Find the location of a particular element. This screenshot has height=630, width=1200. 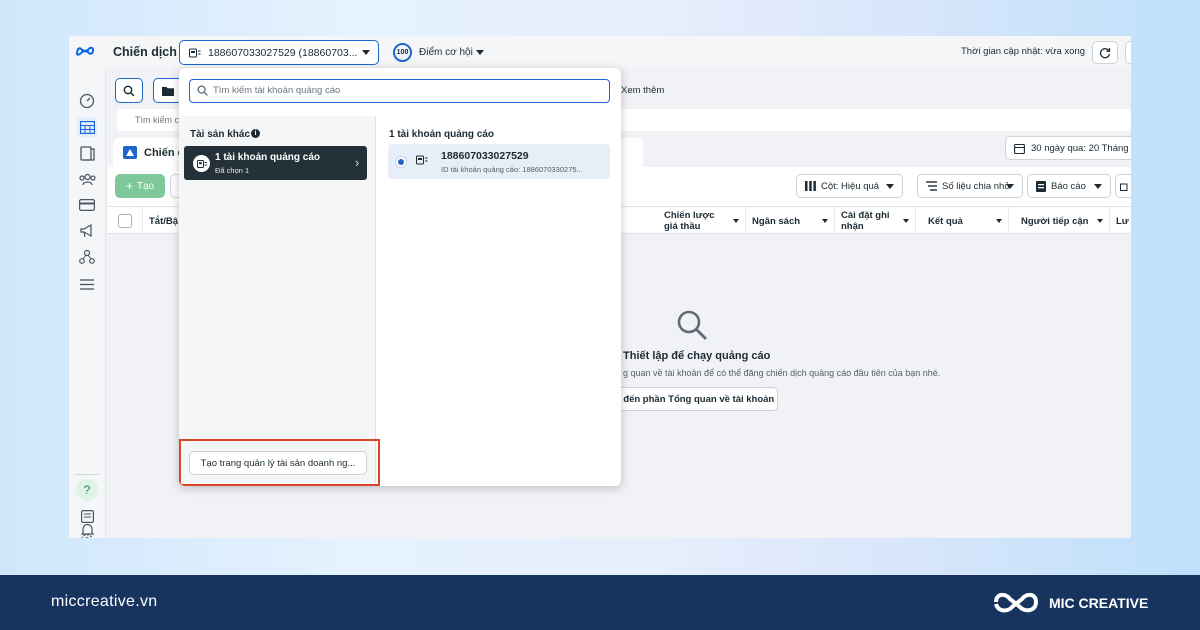

accounts-heading: 1 tài khoản quảng cáo is located at coordinates (442, 134).